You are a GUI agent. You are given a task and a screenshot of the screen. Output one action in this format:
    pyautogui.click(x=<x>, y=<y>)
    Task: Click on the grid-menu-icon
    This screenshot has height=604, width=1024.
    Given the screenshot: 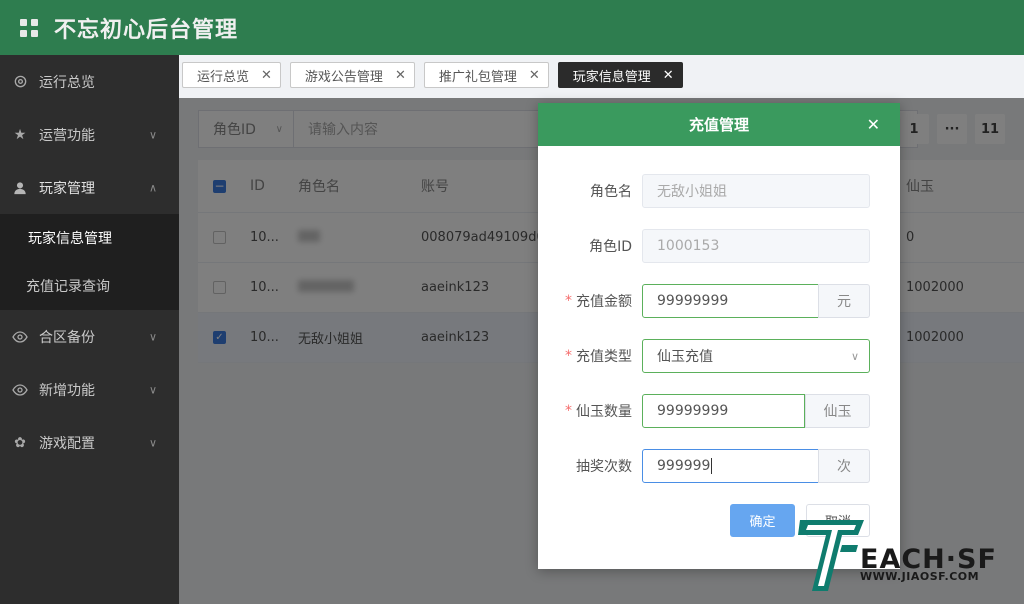 What is the action you would take?
    pyautogui.click(x=29, y=27)
    